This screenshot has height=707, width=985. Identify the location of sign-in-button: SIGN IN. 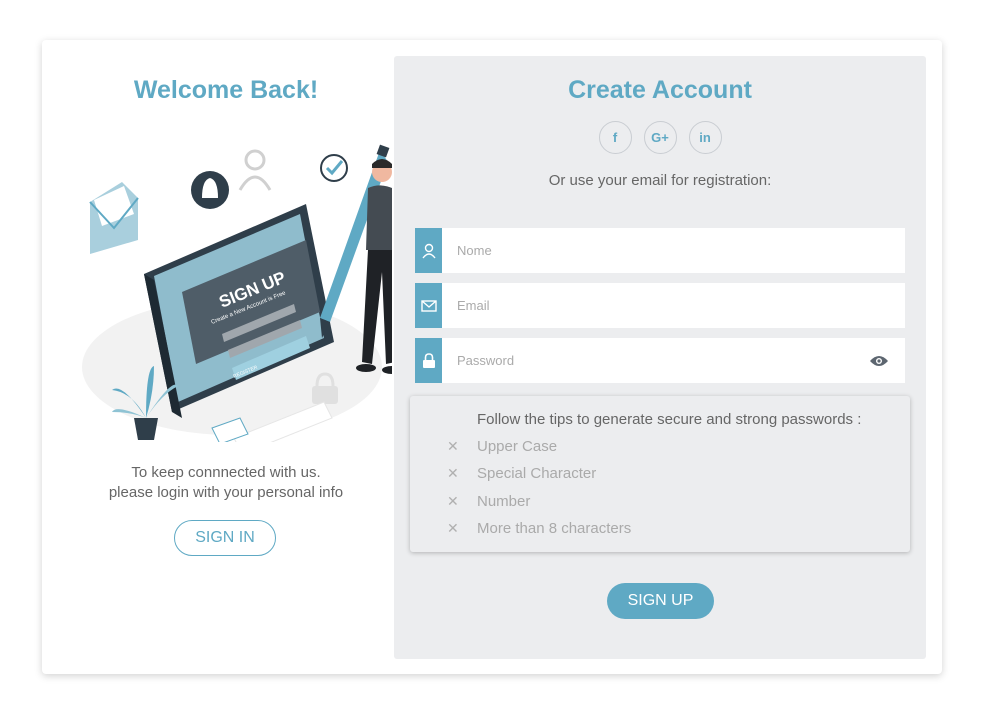
(225, 538).